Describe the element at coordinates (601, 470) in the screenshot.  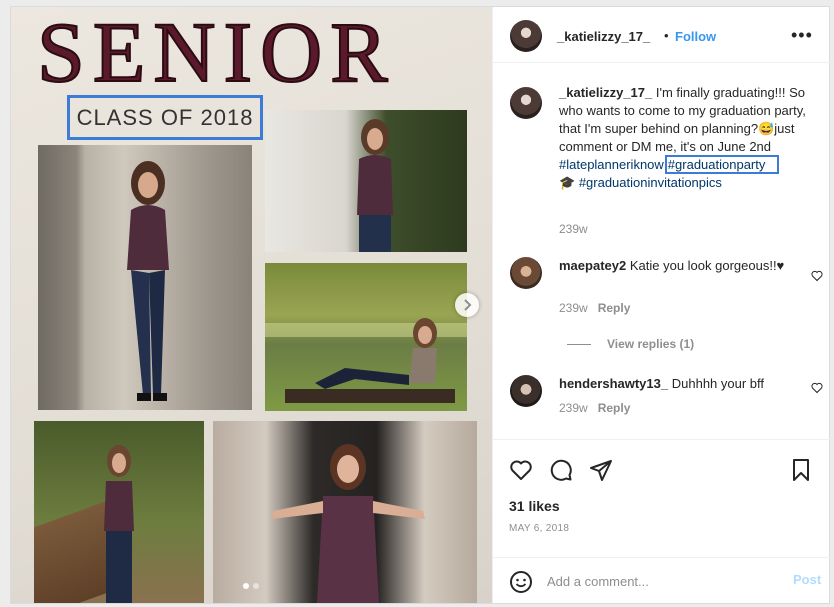
I see `share-icon` at that location.